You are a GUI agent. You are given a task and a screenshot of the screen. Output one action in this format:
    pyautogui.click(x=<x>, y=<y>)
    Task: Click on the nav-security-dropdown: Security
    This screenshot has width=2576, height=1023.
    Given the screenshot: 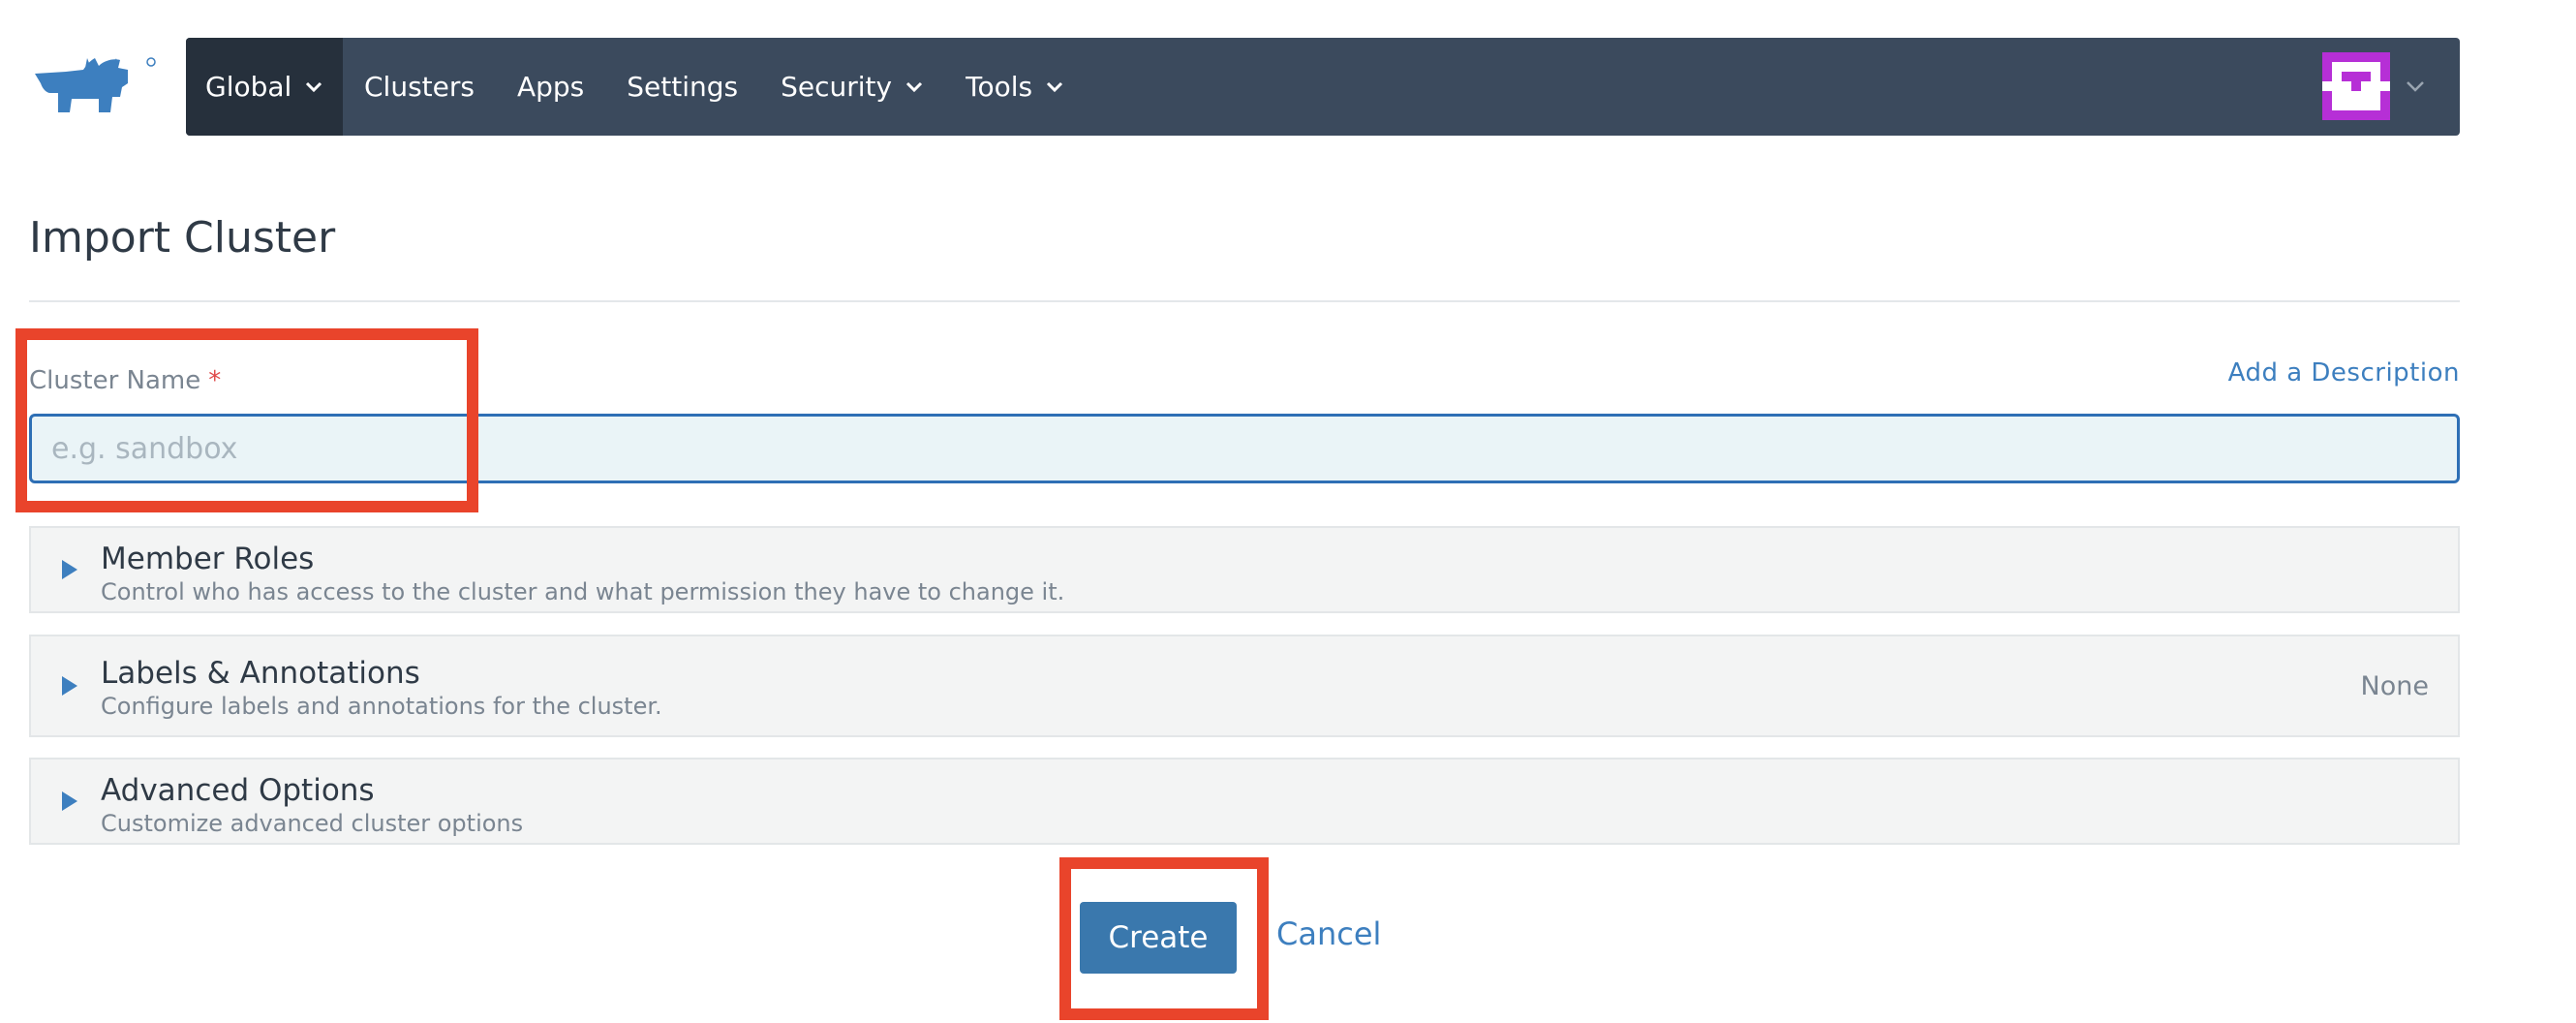 What is the action you would take?
    pyautogui.click(x=851, y=87)
    